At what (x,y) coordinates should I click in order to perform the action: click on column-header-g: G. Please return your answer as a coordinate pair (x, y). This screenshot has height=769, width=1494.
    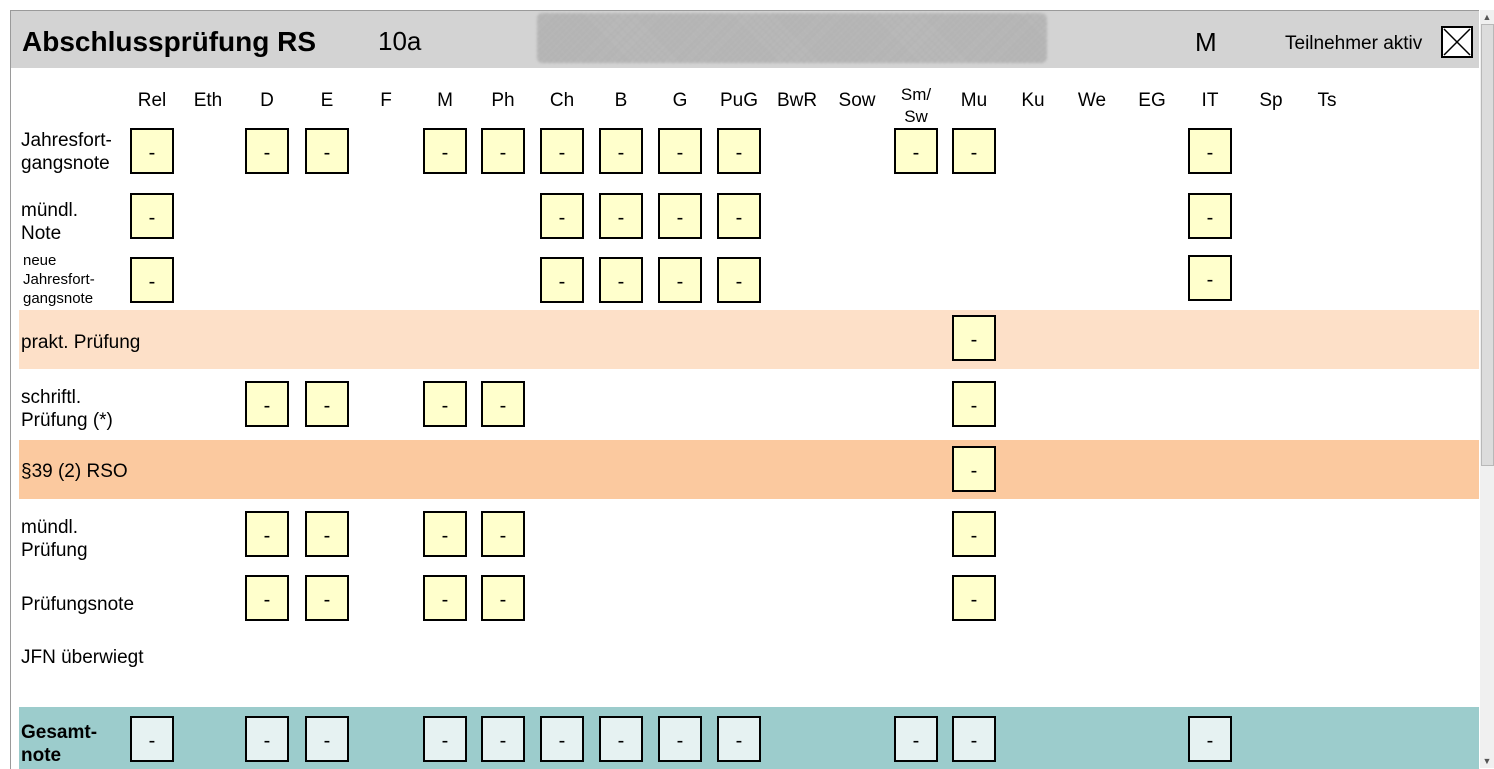
    Looking at the image, I should click on (680, 100).